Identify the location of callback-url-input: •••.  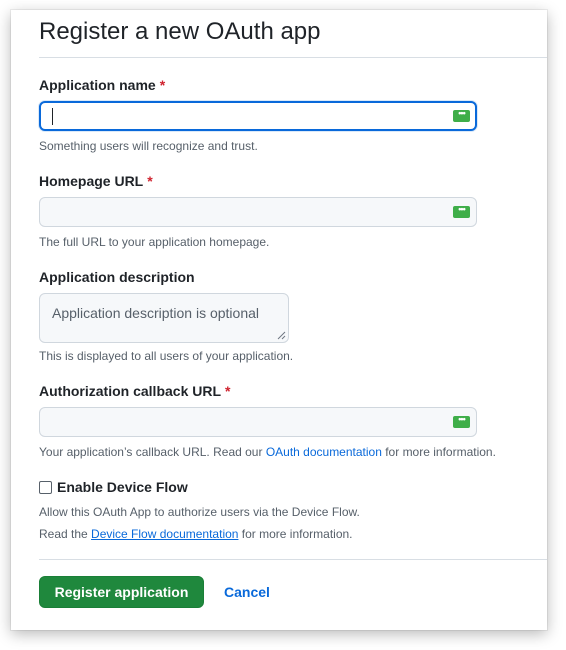
(258, 422).